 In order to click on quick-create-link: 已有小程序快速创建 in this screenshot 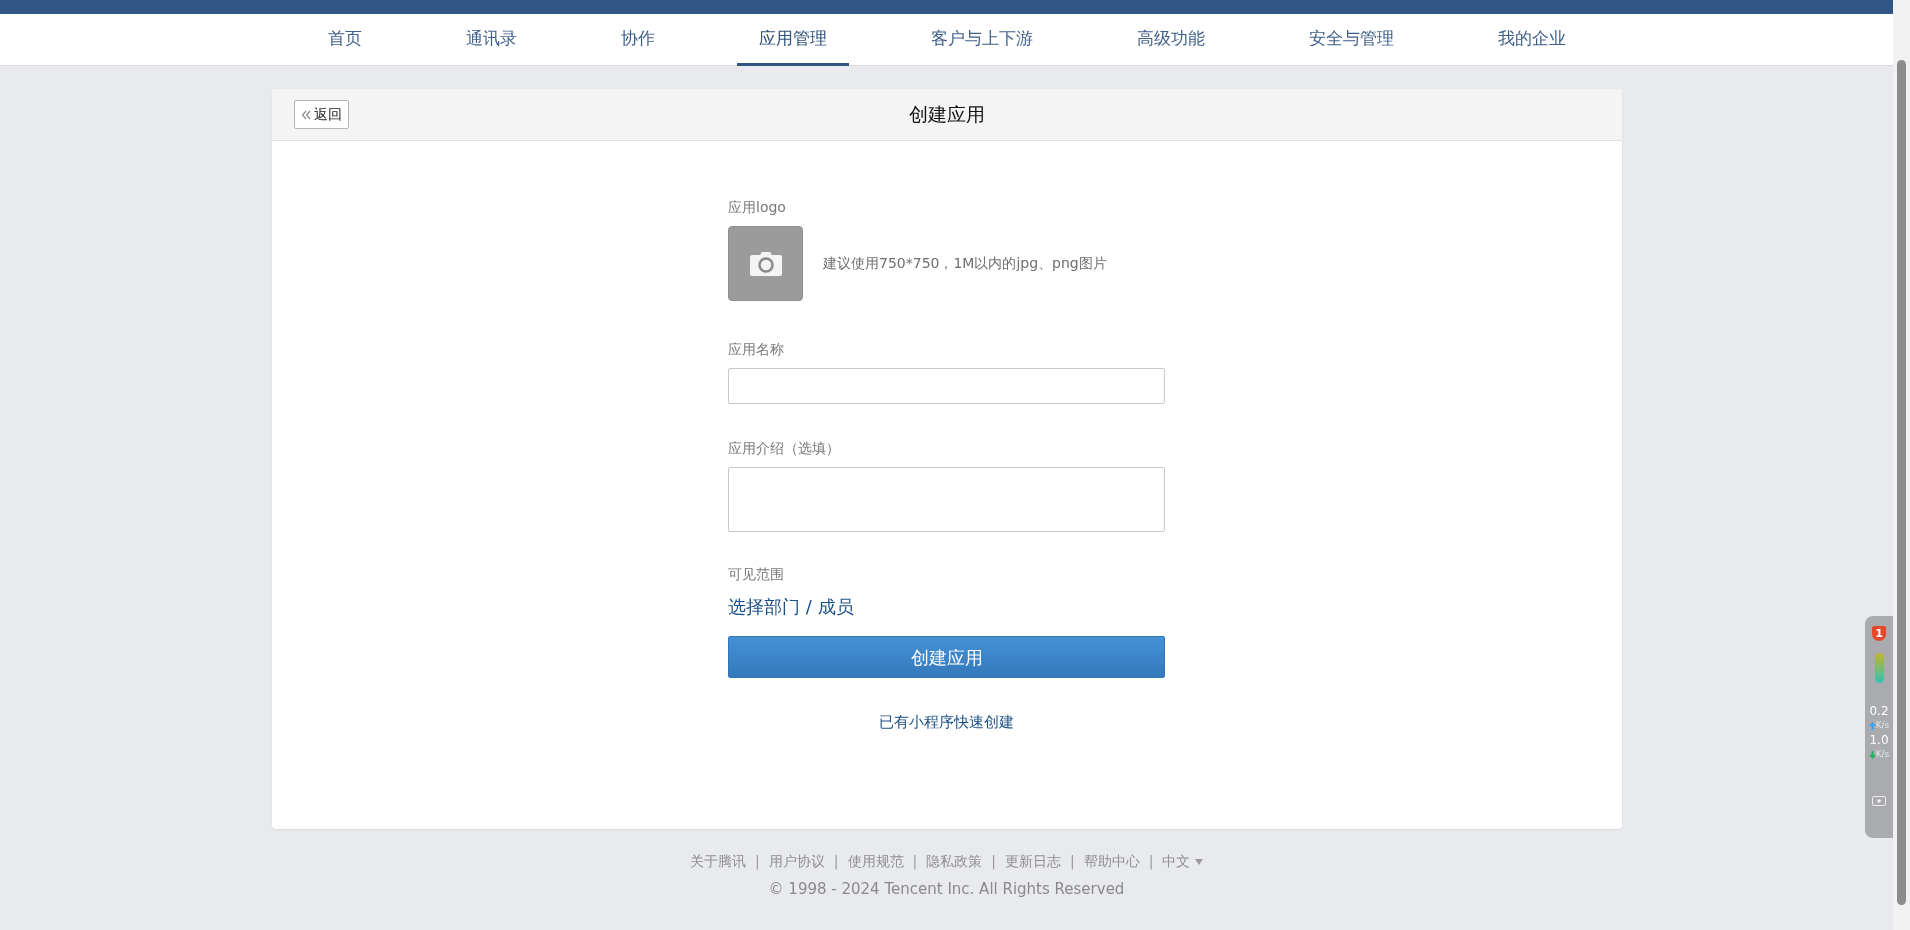, I will do `click(946, 722)`.